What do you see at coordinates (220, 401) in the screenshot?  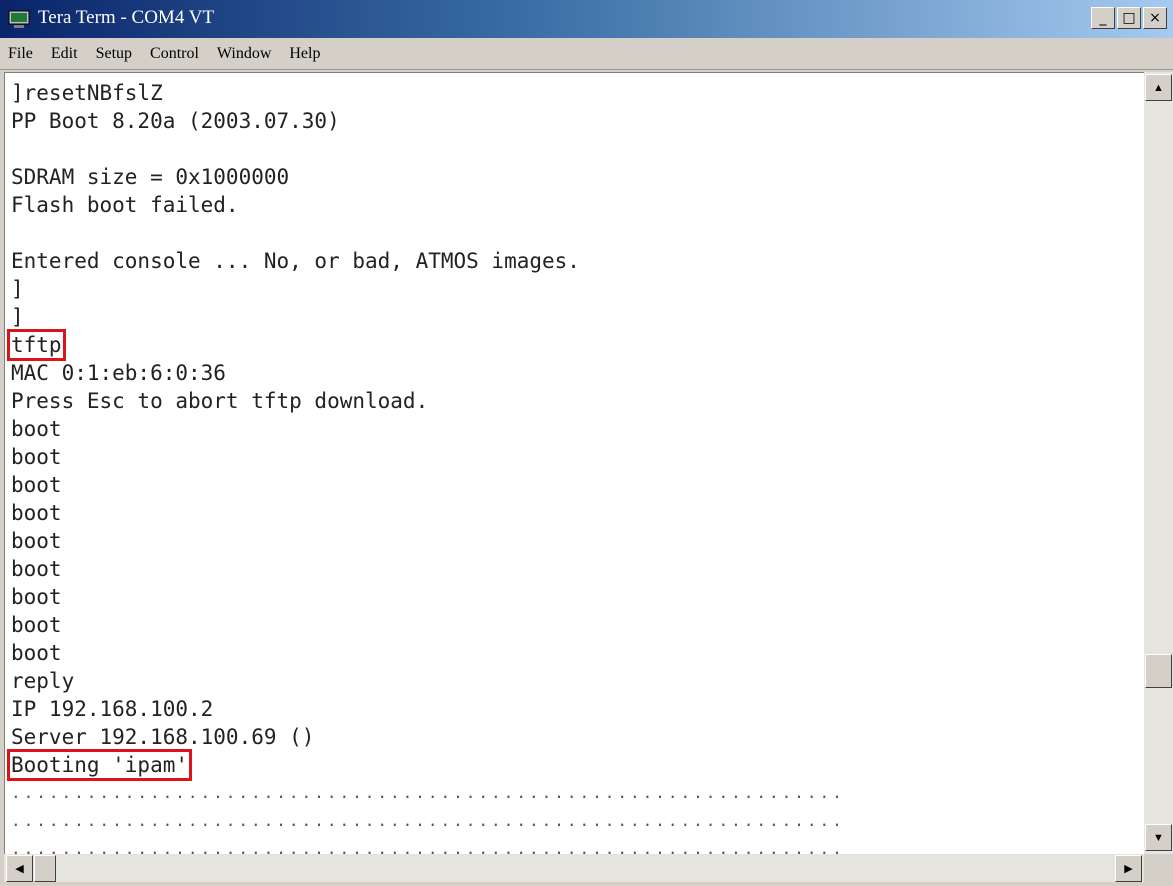 I see `terminal-line: Press Esc to abort tftp download.` at bounding box center [220, 401].